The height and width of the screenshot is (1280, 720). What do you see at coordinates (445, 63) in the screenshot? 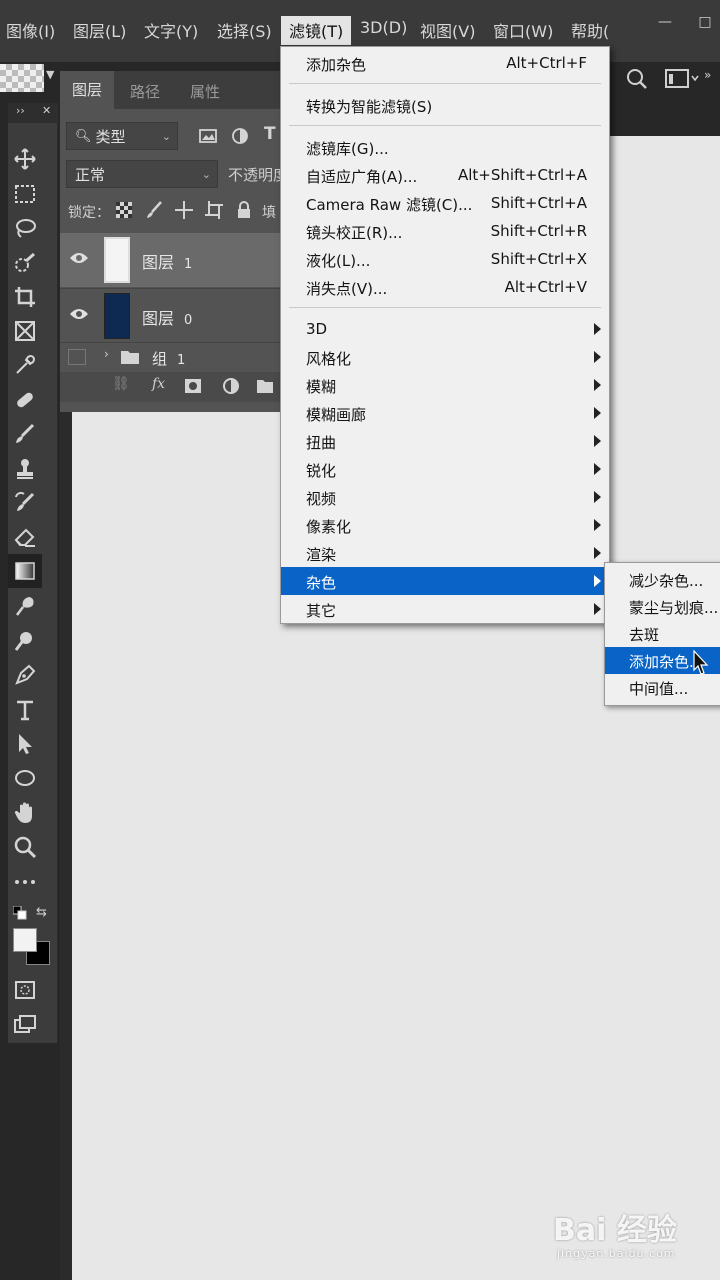
I see `menu-item-last-filter: 添加杂色 Alt+Ctrl+F` at bounding box center [445, 63].